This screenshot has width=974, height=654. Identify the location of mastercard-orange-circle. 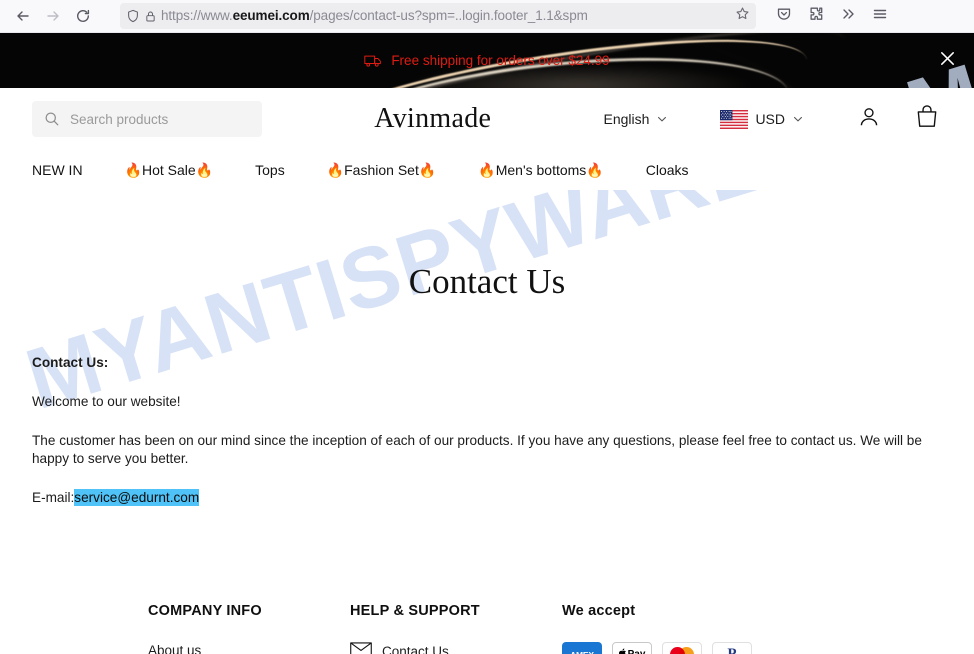
(686, 650).